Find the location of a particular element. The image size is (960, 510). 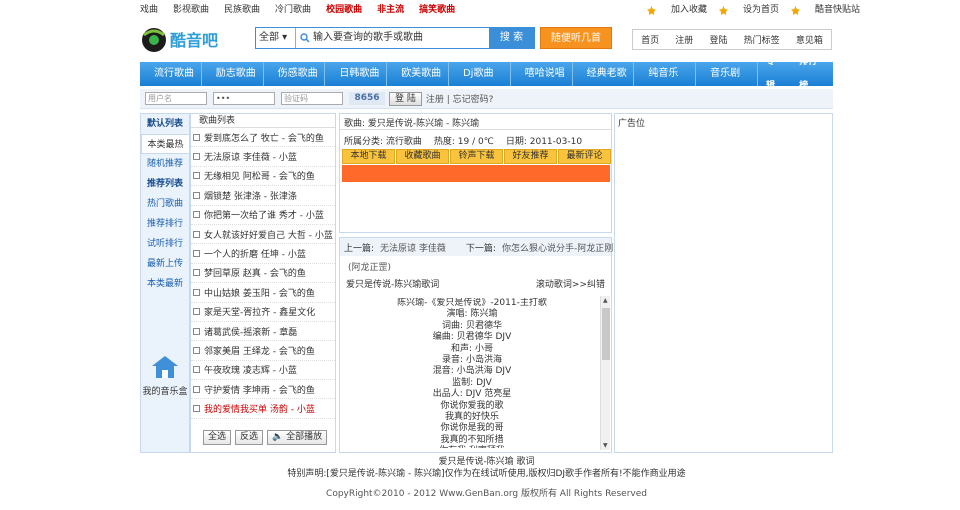

song-row: 无缘相见 阿松哥 - 会飞的鱼 is located at coordinates (263, 177).